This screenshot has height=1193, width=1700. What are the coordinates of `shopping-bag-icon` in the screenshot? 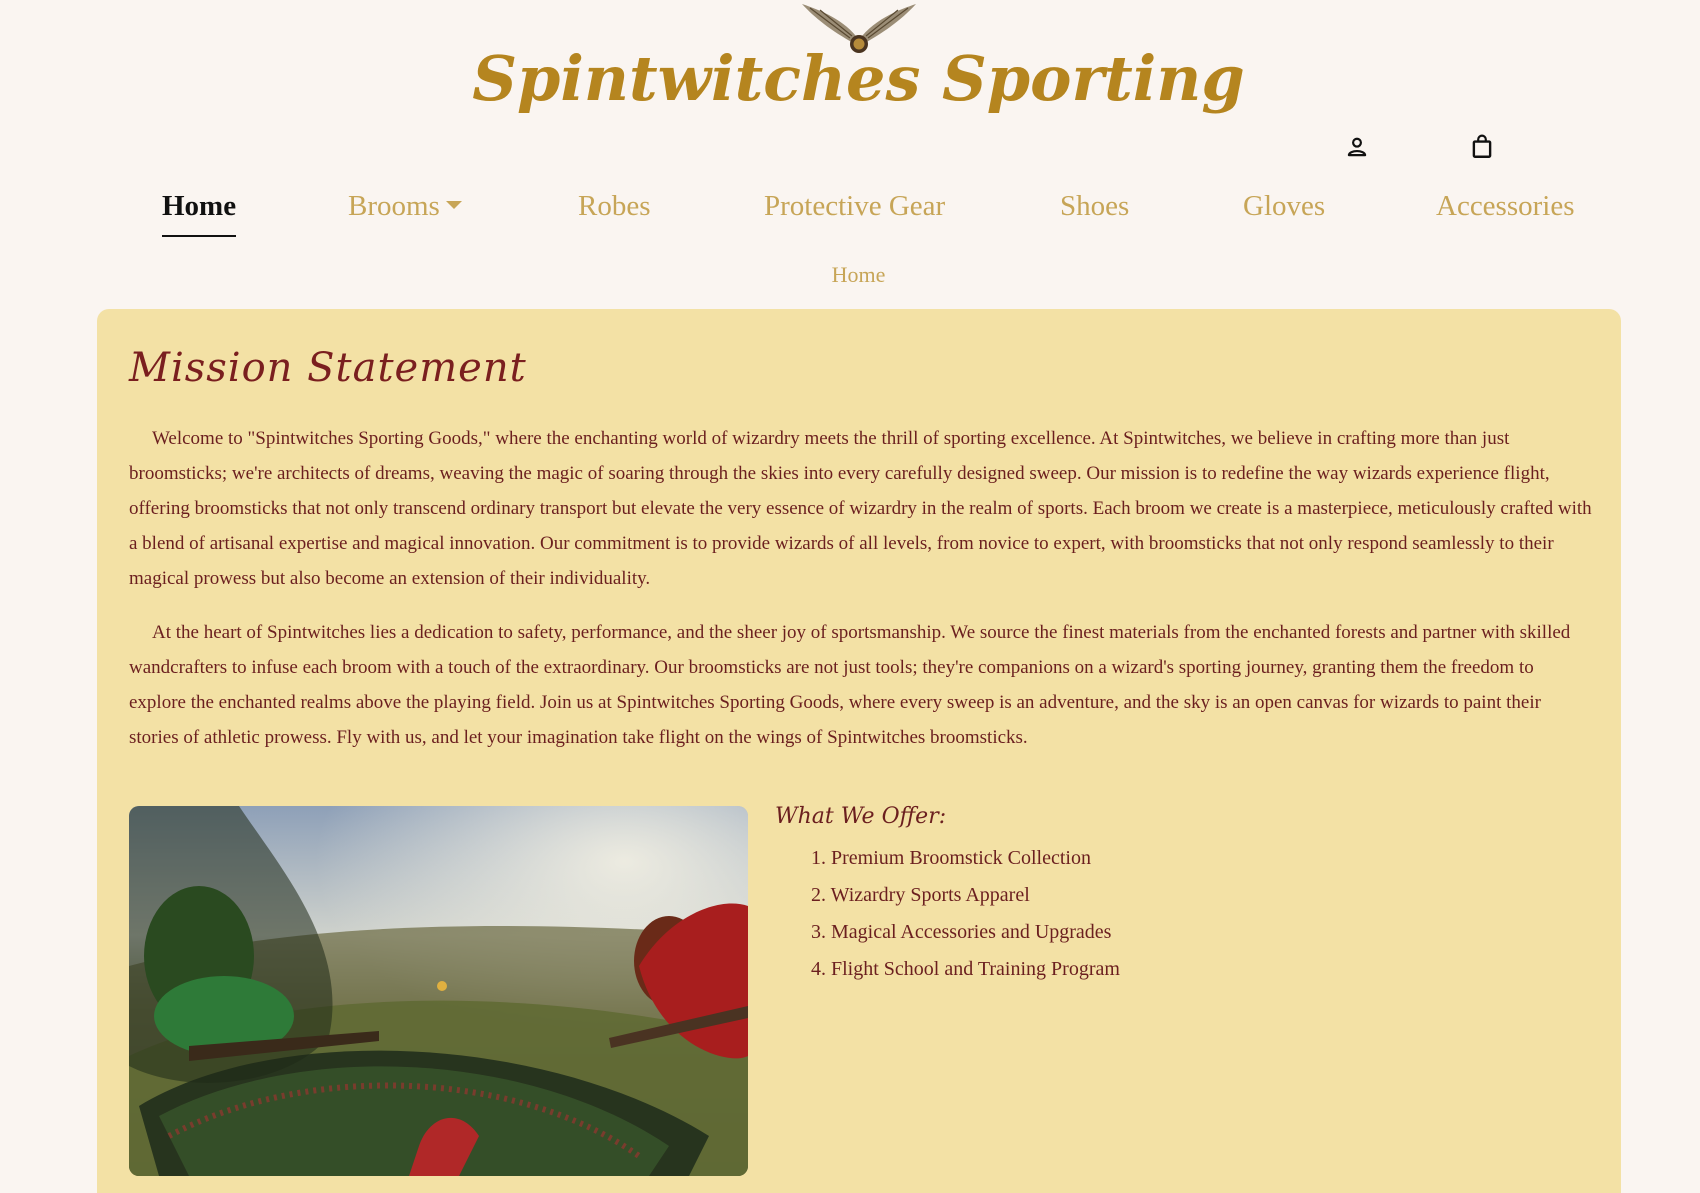 It's located at (1482, 147).